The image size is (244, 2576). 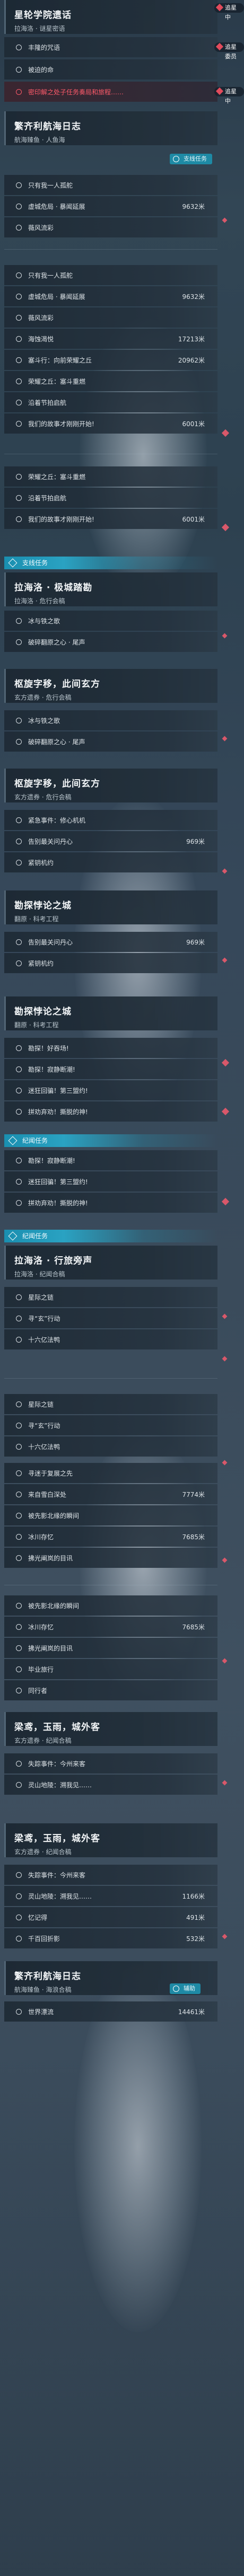 What do you see at coordinates (191, 360) in the screenshot?
I see `distance-label: 20962米` at bounding box center [191, 360].